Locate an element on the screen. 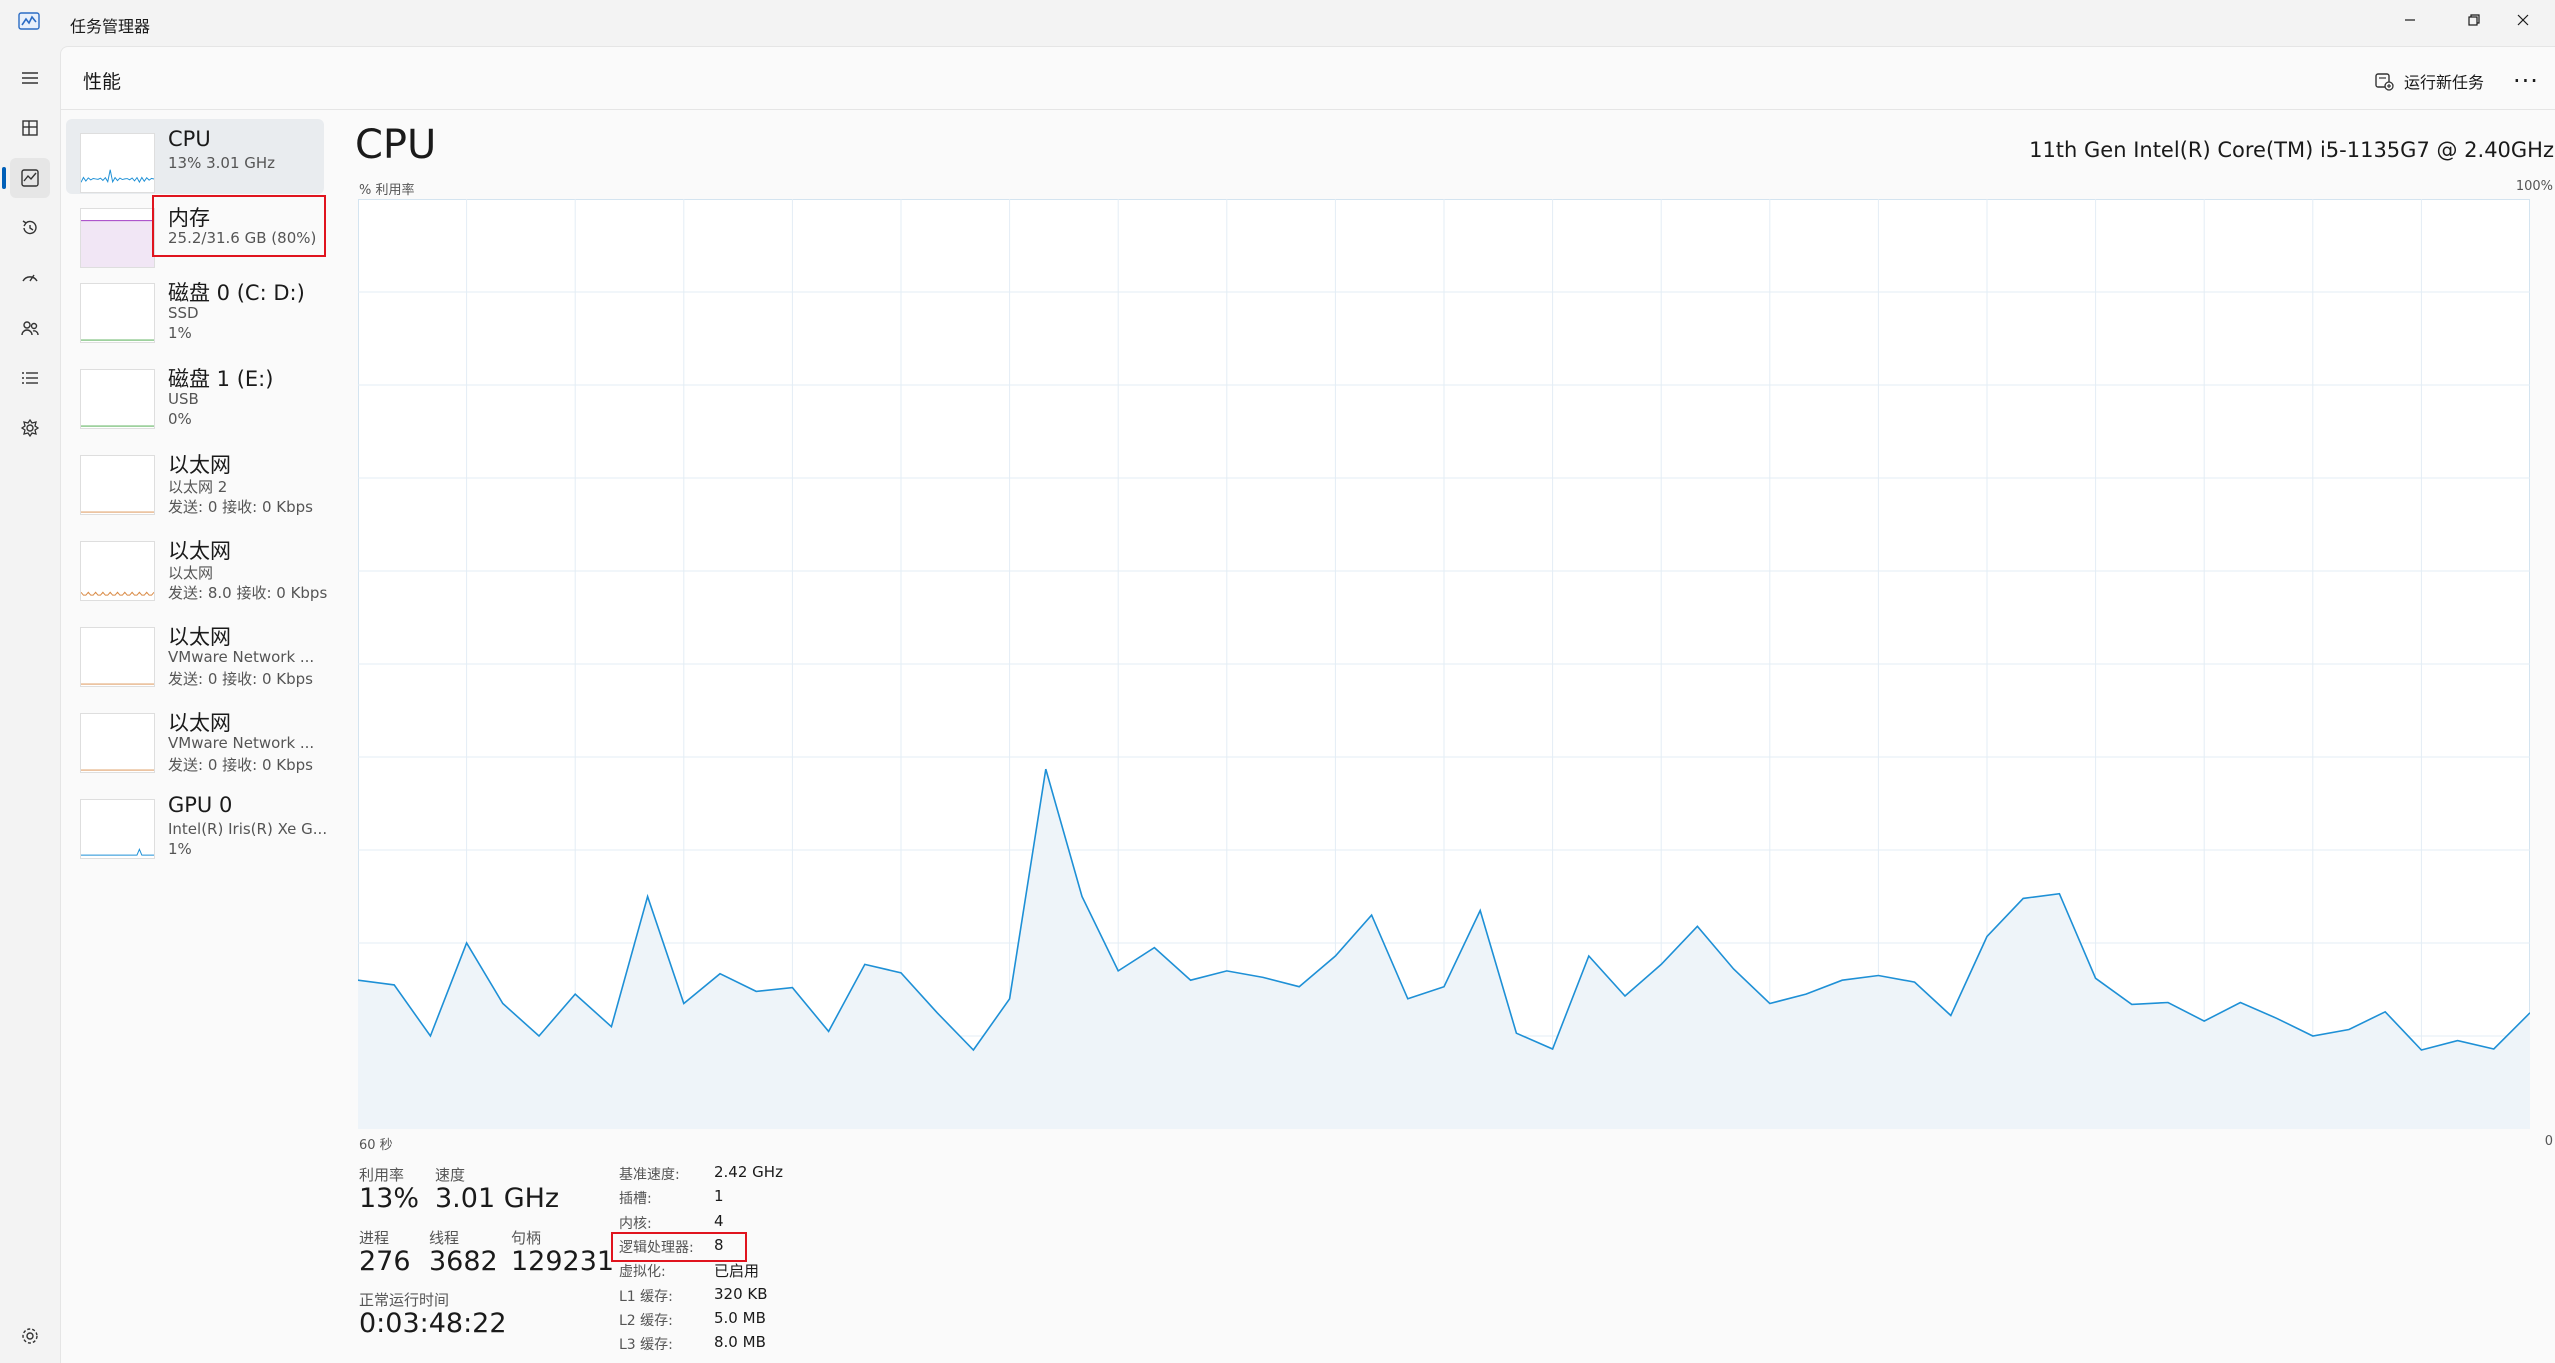 This screenshot has height=1363, width=2555. threads-label: 线程 is located at coordinates (444, 1237).